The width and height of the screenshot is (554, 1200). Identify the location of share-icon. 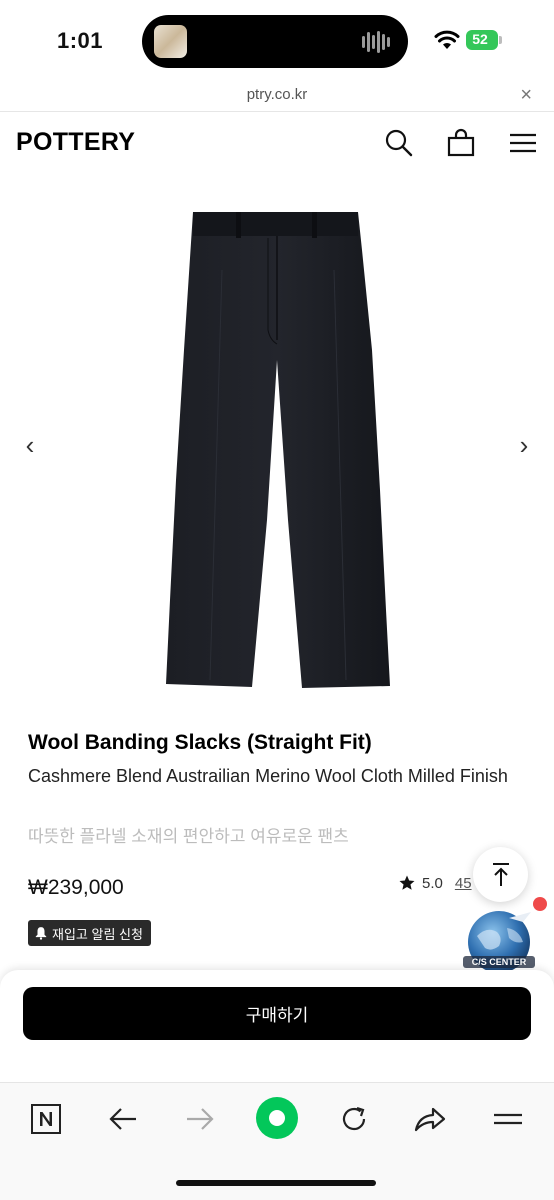
(430, 1119).